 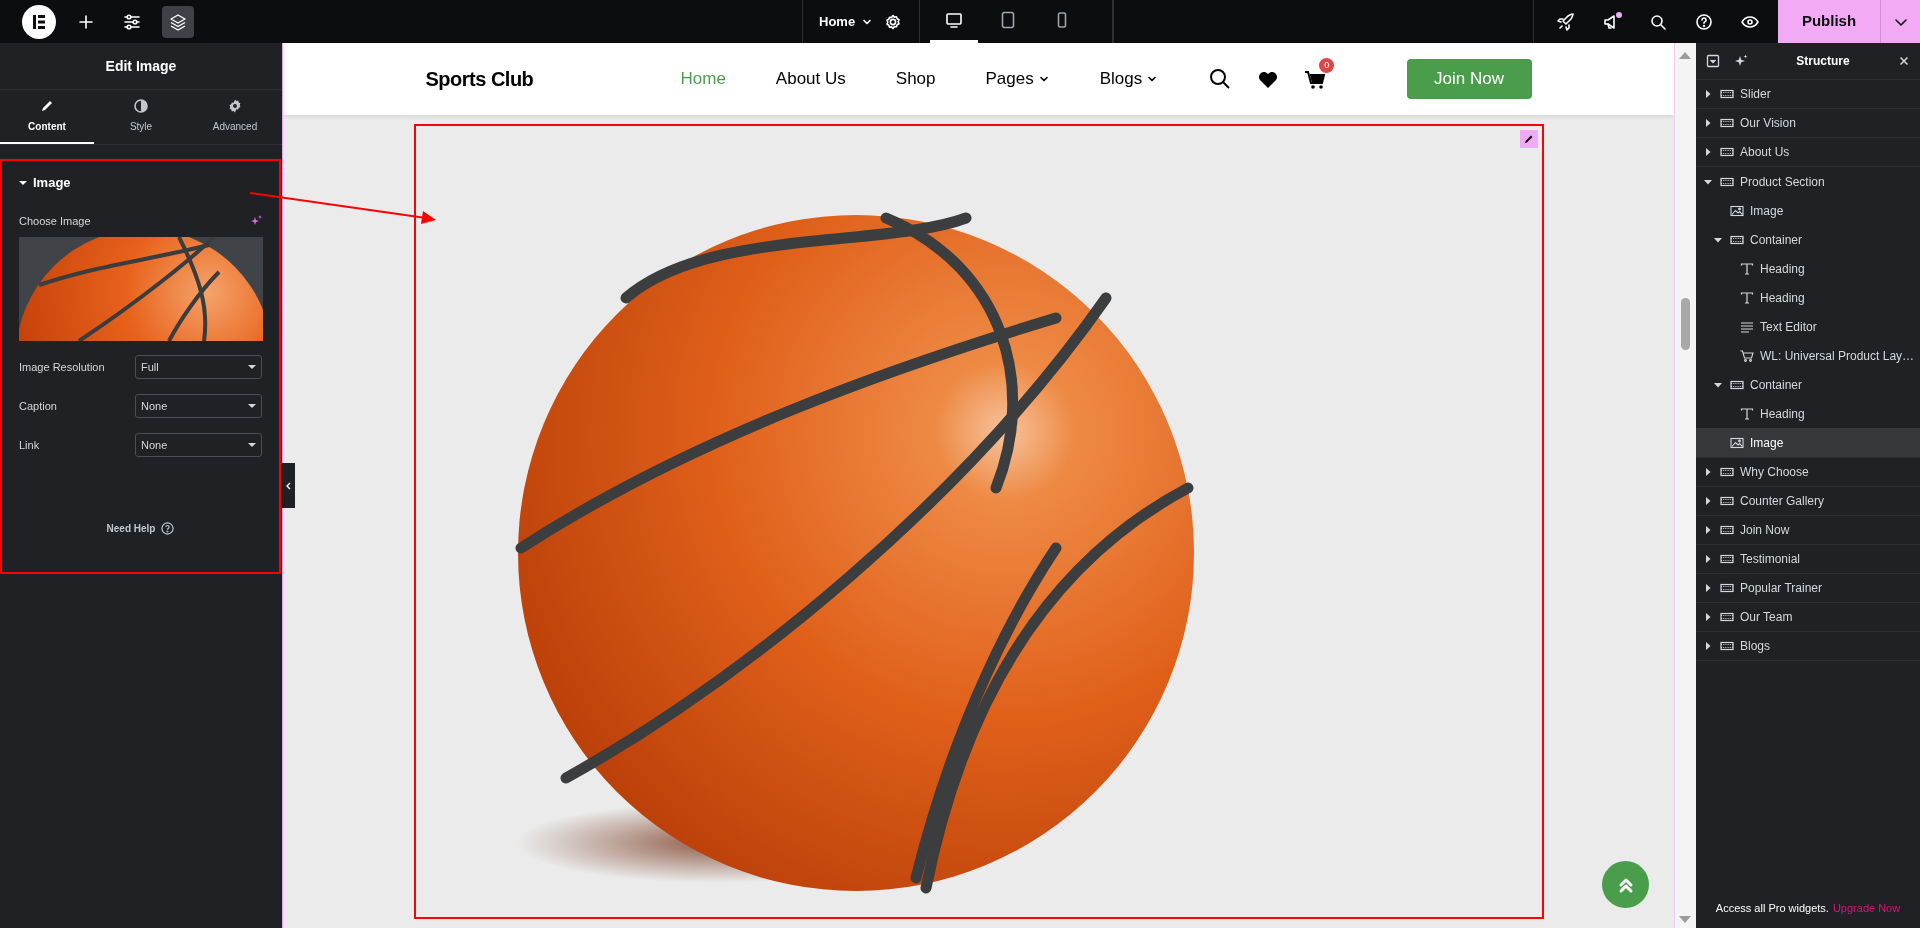 I want to click on publish-button: Publish, so click(x=1829, y=21).